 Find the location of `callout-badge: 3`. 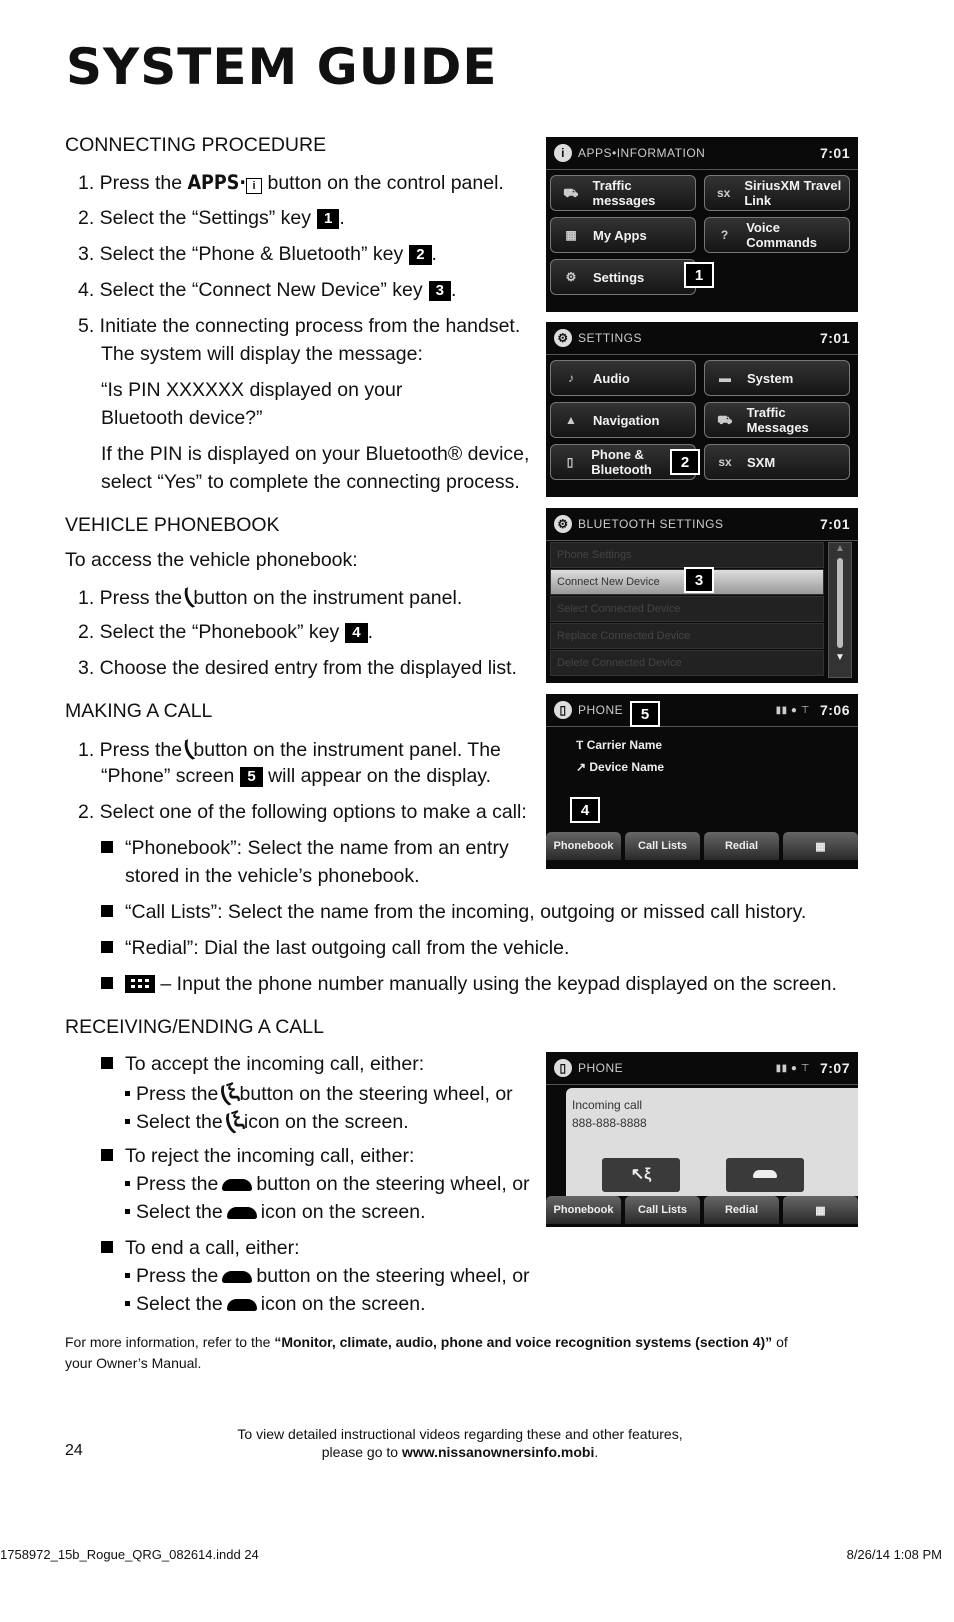

callout-badge: 3 is located at coordinates (439, 291).